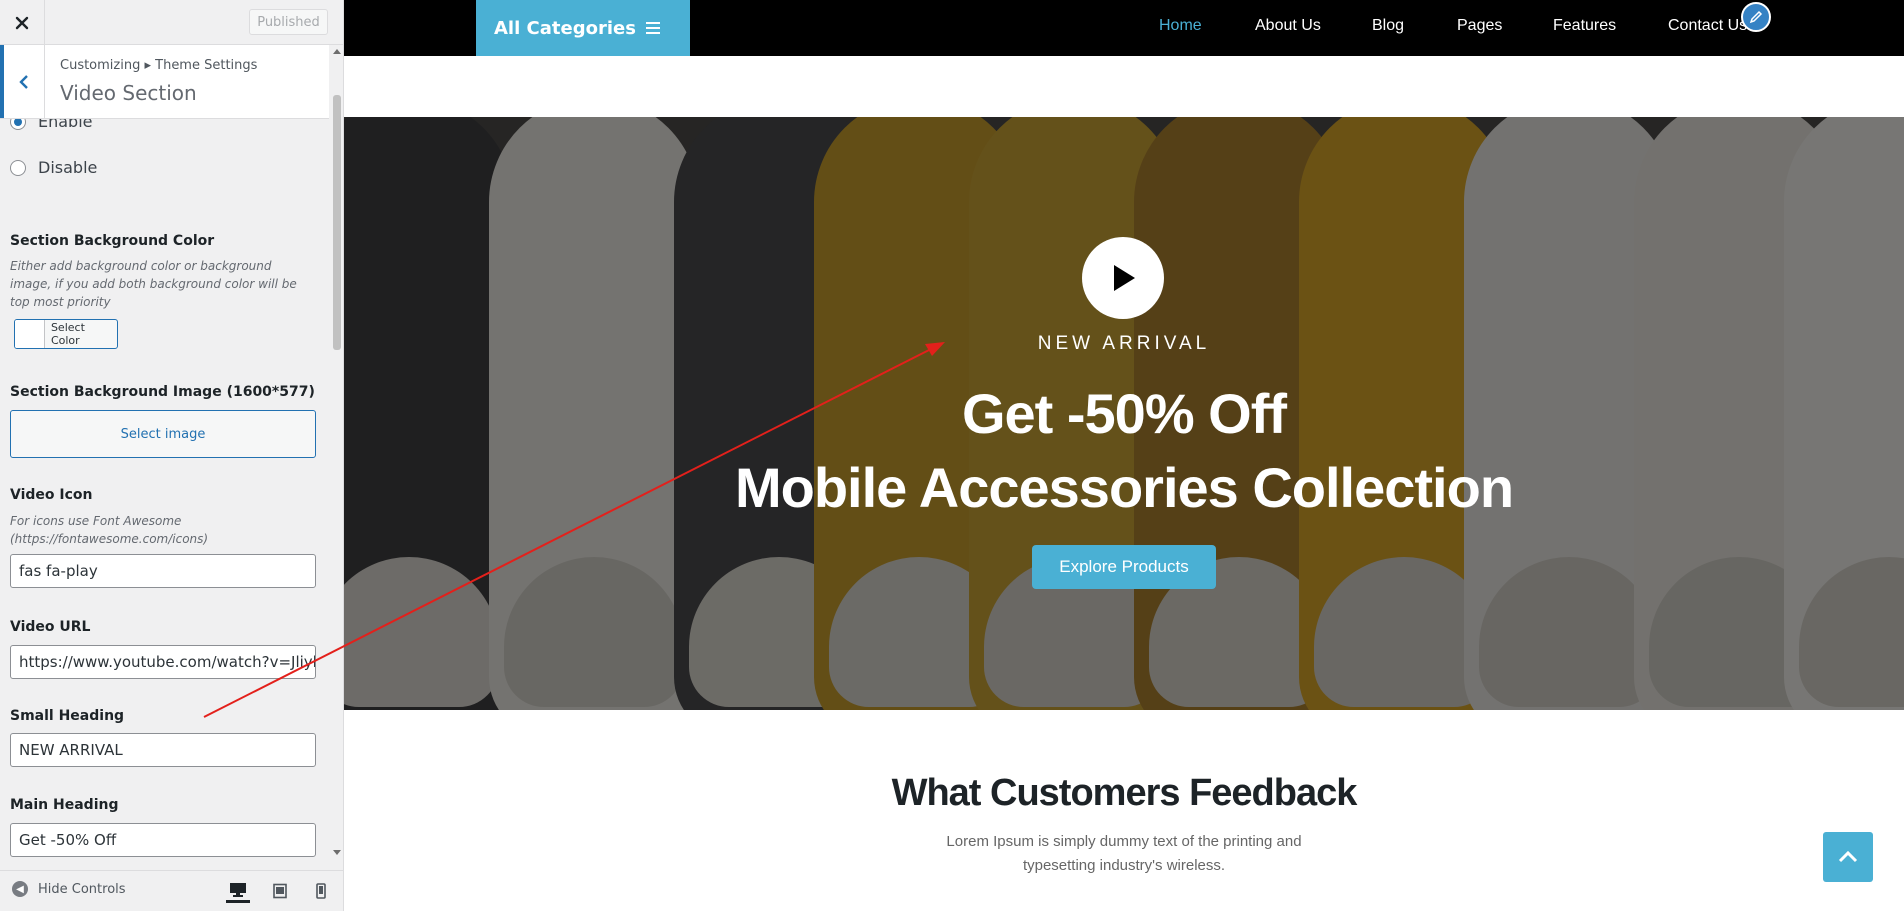 This screenshot has width=1904, height=911. Describe the element at coordinates (128, 93) in the screenshot. I see `section-title: Video Section` at that location.